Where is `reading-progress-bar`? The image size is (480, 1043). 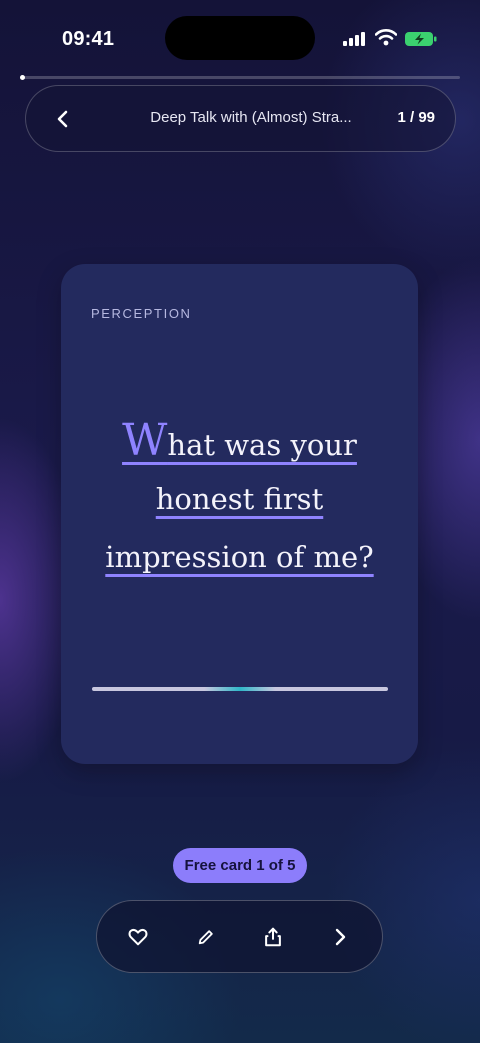 reading-progress-bar is located at coordinates (240, 77).